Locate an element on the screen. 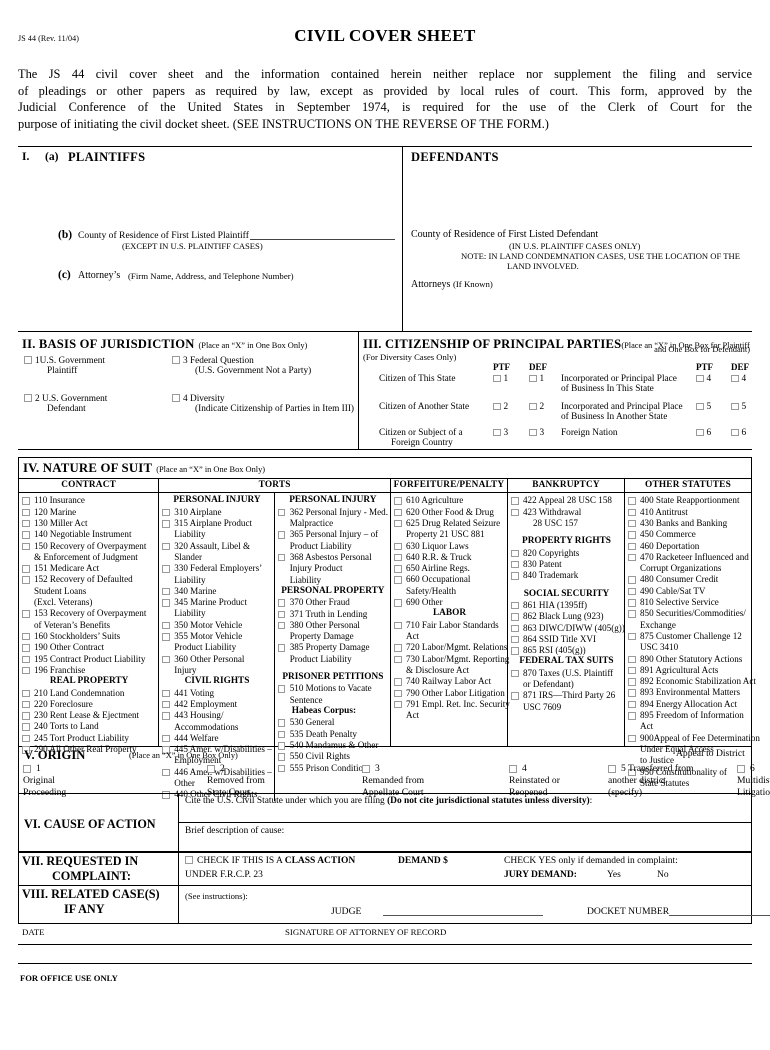  nature-of-suit-item: 450 Commerce is located at coordinates (688, 534).